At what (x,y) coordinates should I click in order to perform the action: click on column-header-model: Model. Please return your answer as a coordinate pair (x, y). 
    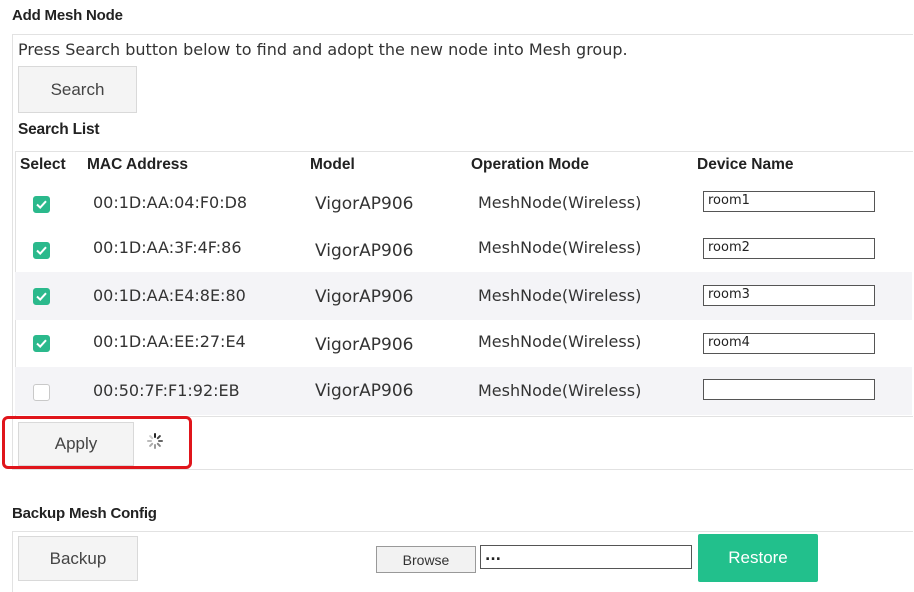
    Looking at the image, I should click on (332, 164).